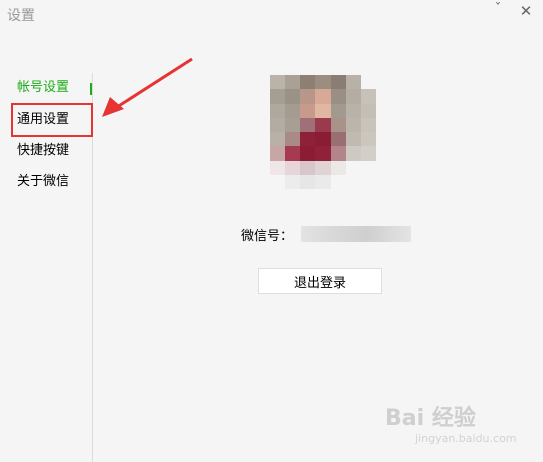  What do you see at coordinates (323, 132) in the screenshot?
I see `avatar` at bounding box center [323, 132].